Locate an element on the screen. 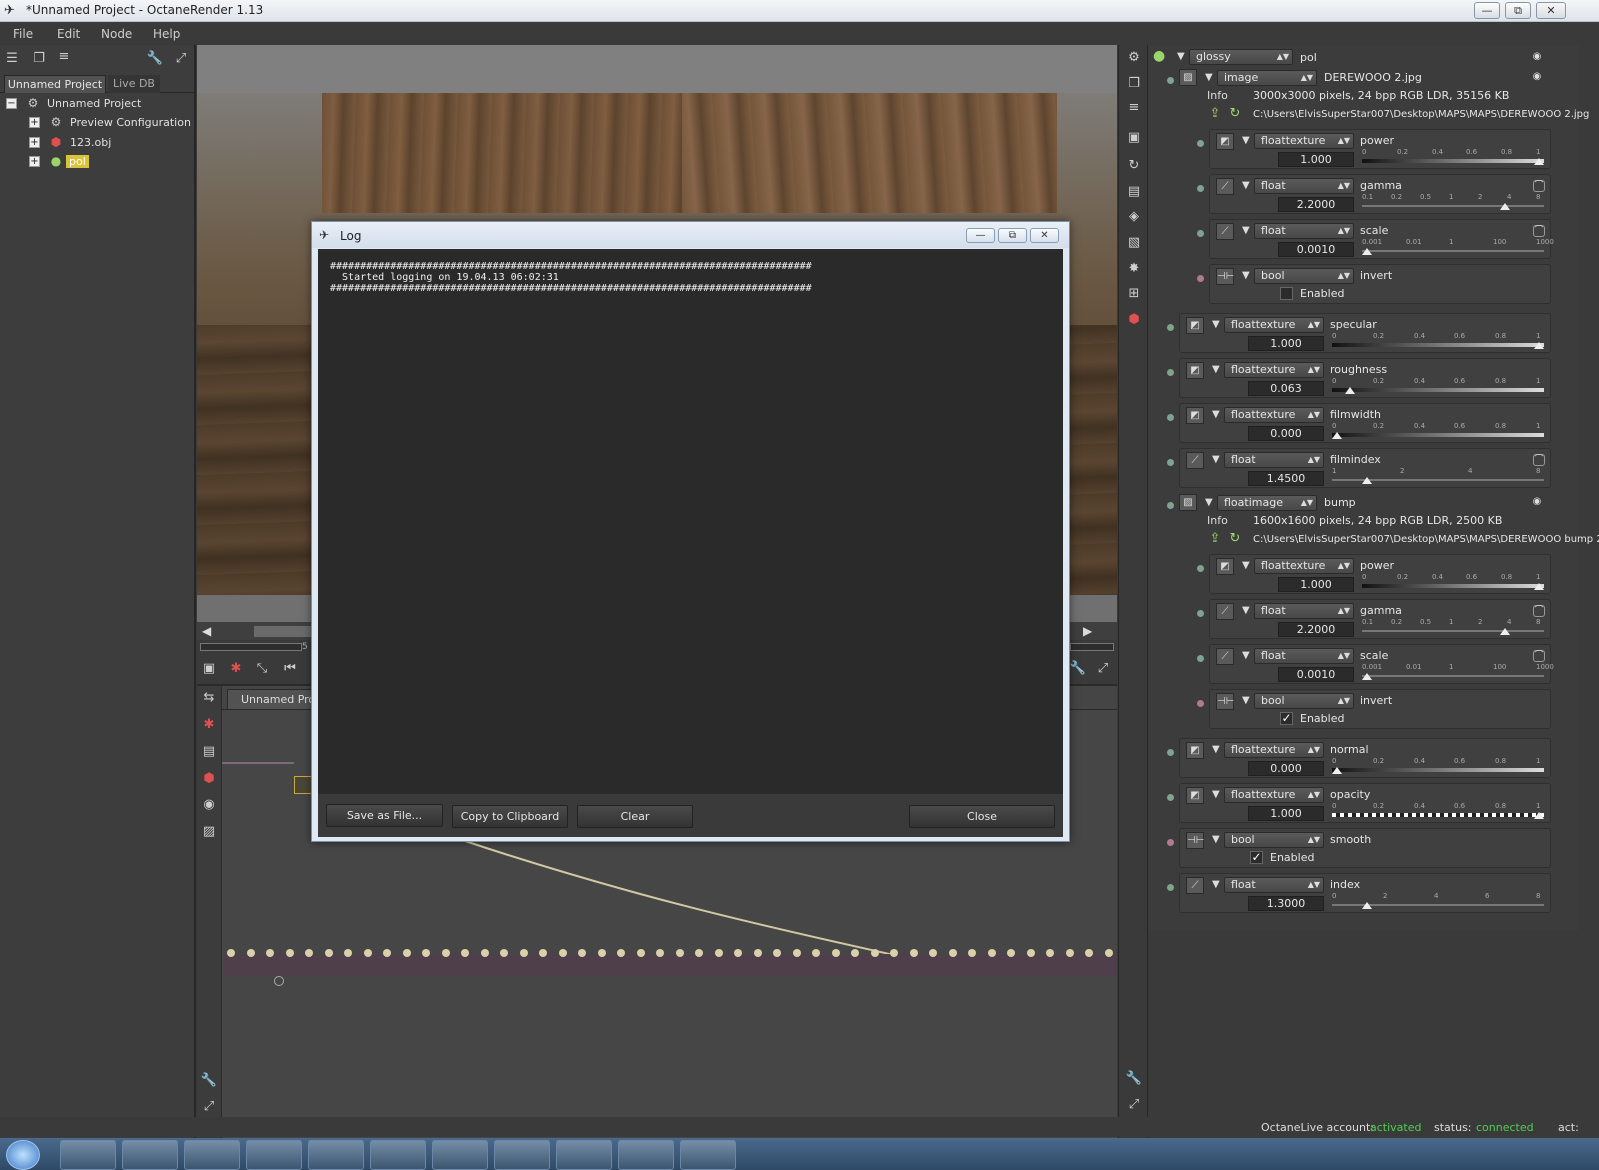  collapse-icon: − is located at coordinates (11, 103).